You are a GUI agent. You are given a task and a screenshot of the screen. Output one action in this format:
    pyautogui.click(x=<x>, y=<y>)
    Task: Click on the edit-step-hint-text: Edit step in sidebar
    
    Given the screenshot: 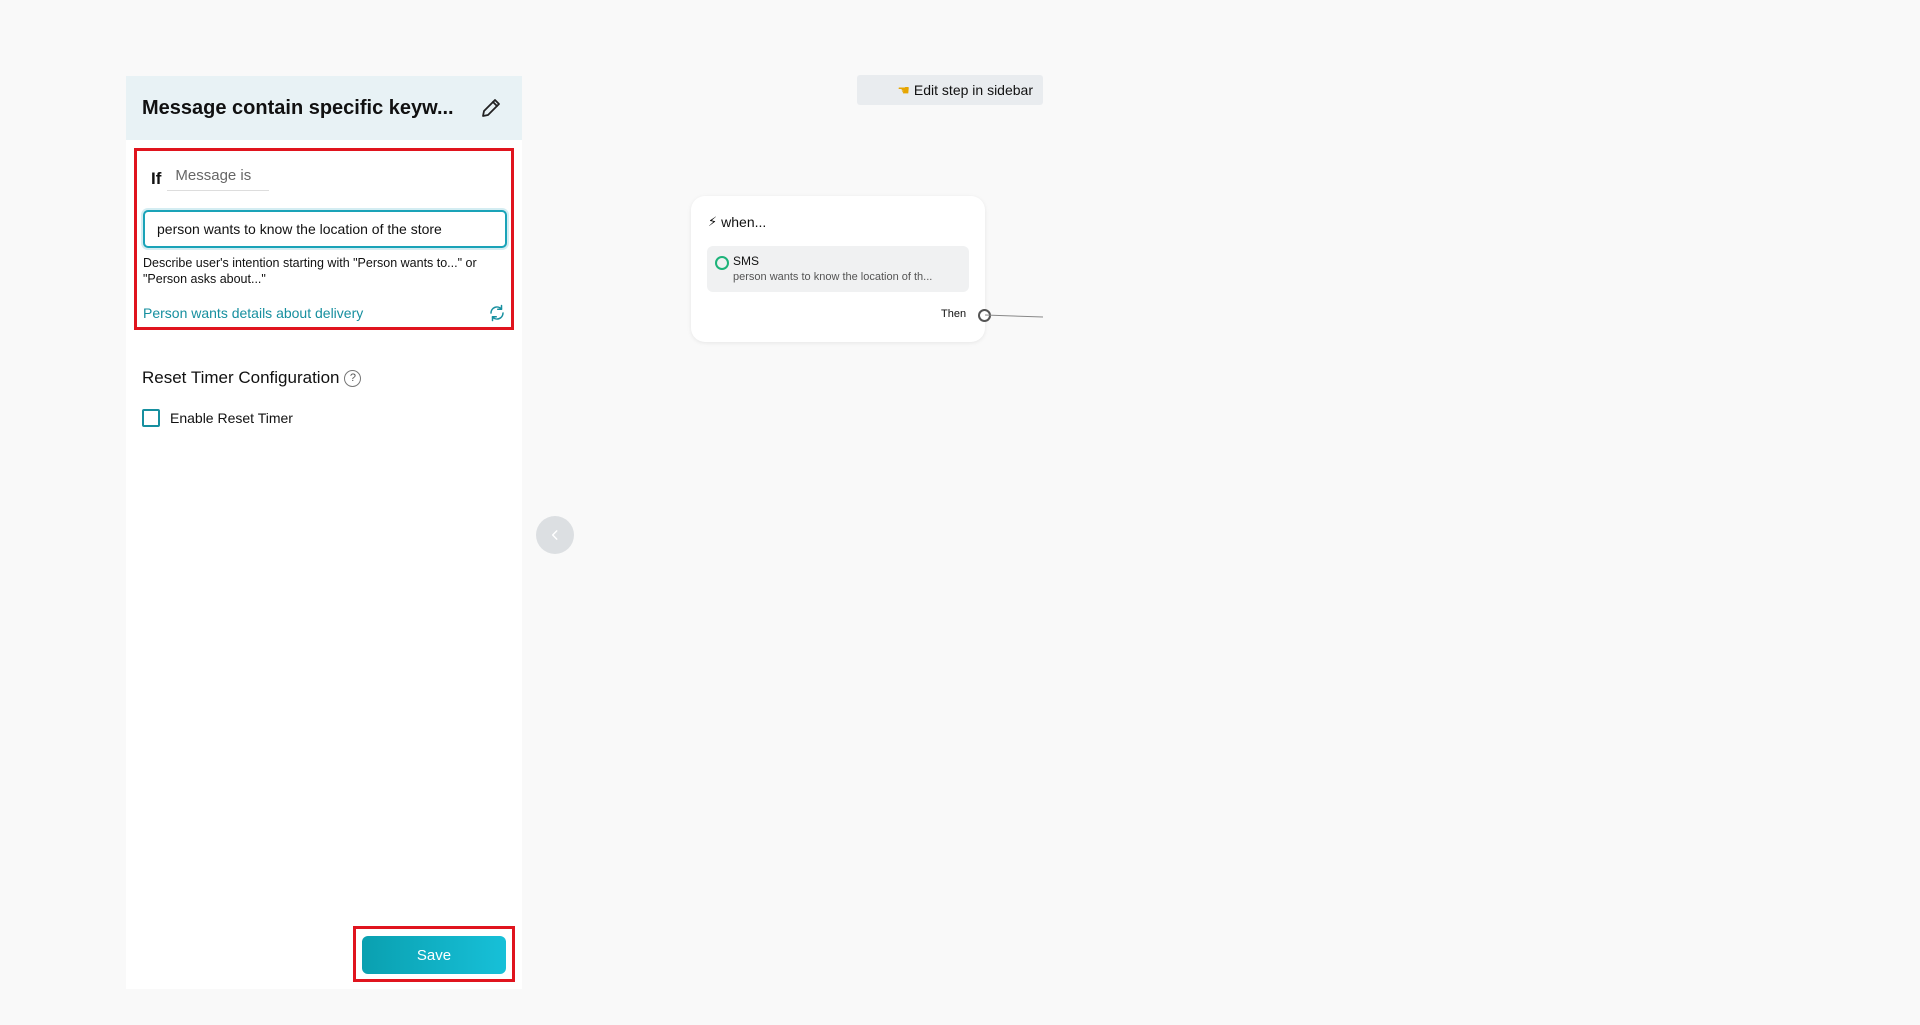 What is the action you would take?
    pyautogui.click(x=973, y=90)
    